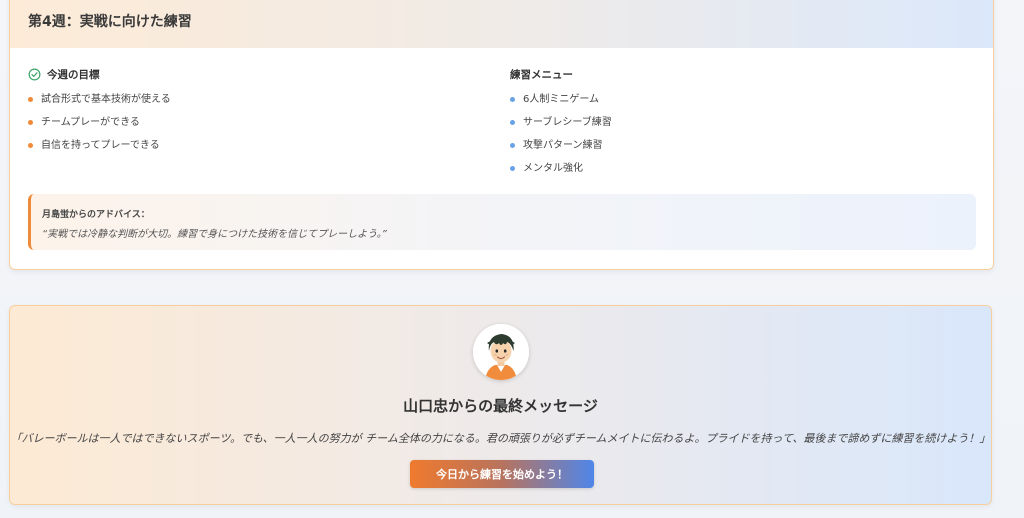 This screenshot has width=1024, height=518. I want to click on list-item: メンタル強化, so click(561, 173).